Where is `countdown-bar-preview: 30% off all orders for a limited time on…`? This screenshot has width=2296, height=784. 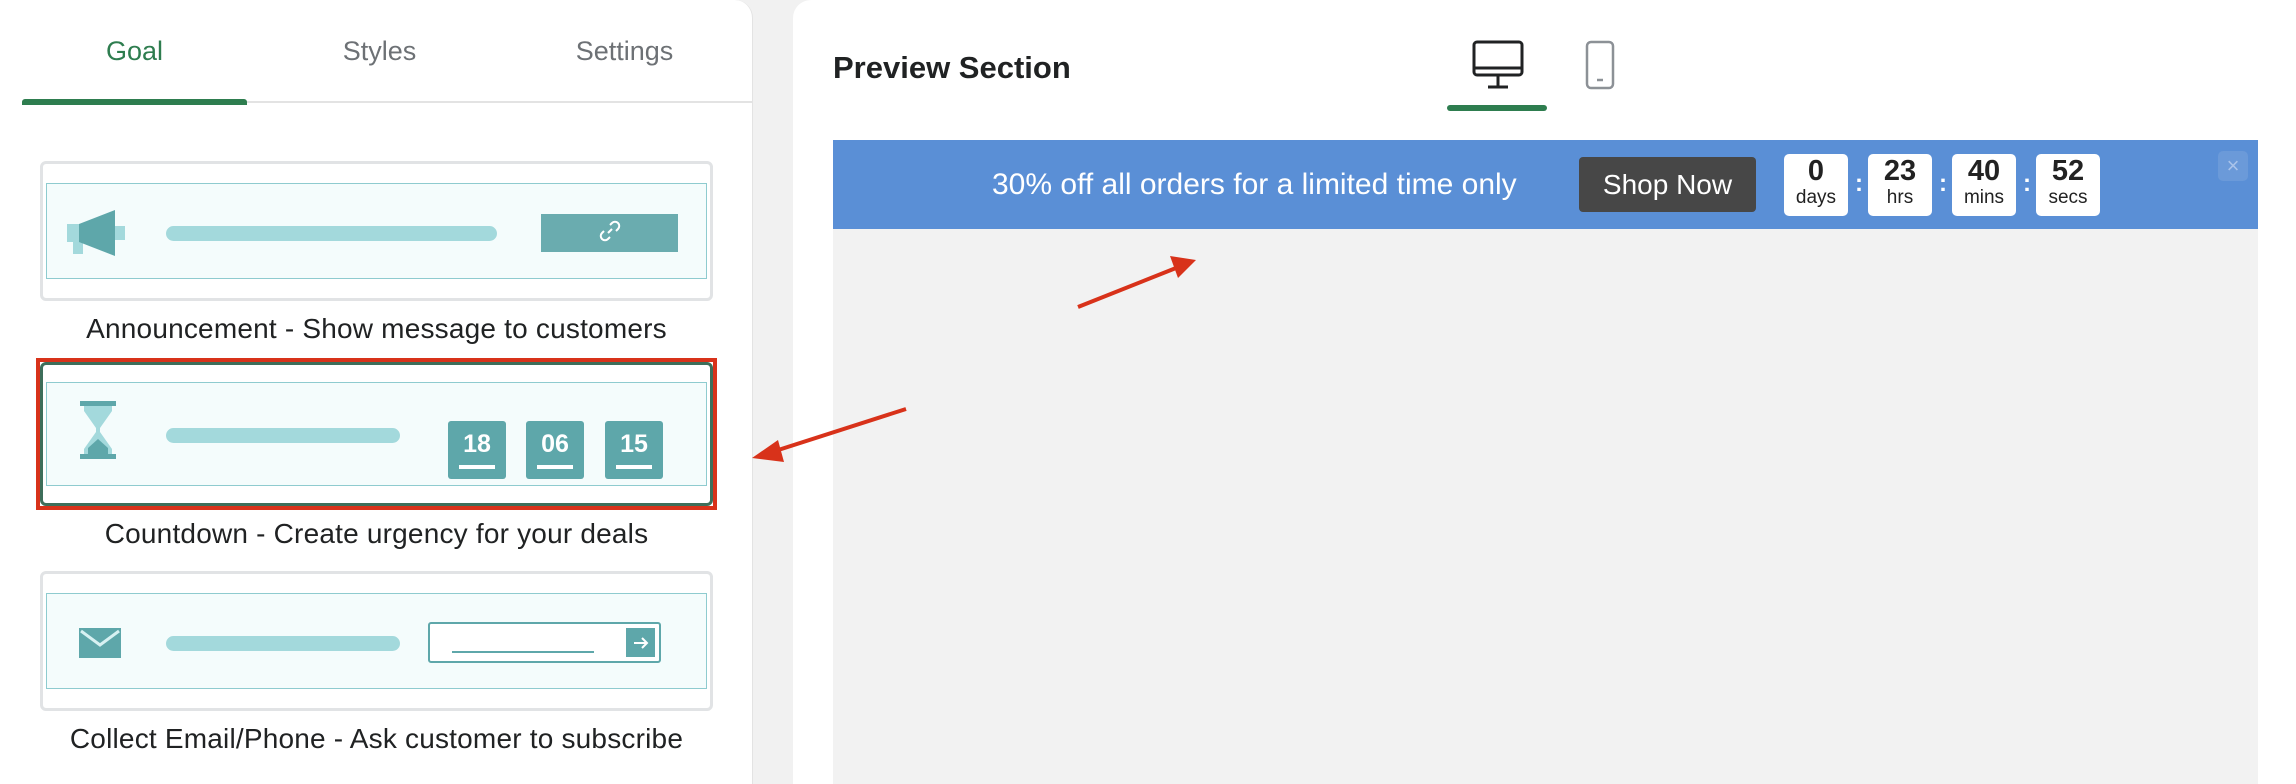 countdown-bar-preview: 30% off all orders for a limited time on… is located at coordinates (1545, 184).